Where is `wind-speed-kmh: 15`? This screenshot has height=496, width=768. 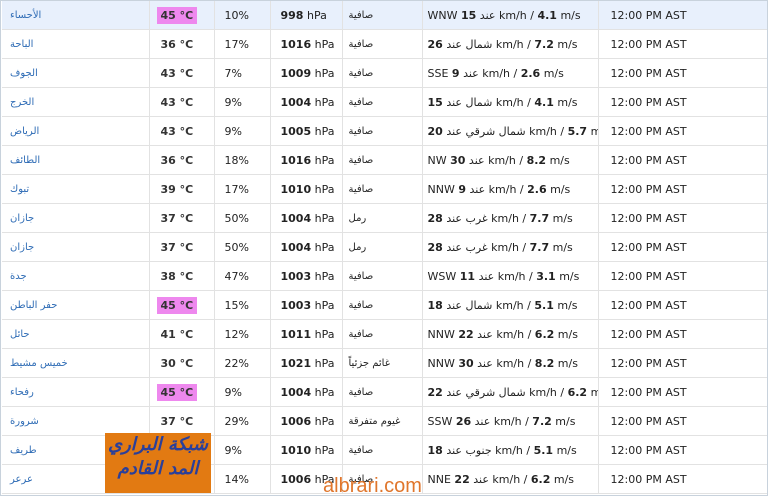 wind-speed-kmh: 15 is located at coordinates (435, 102).